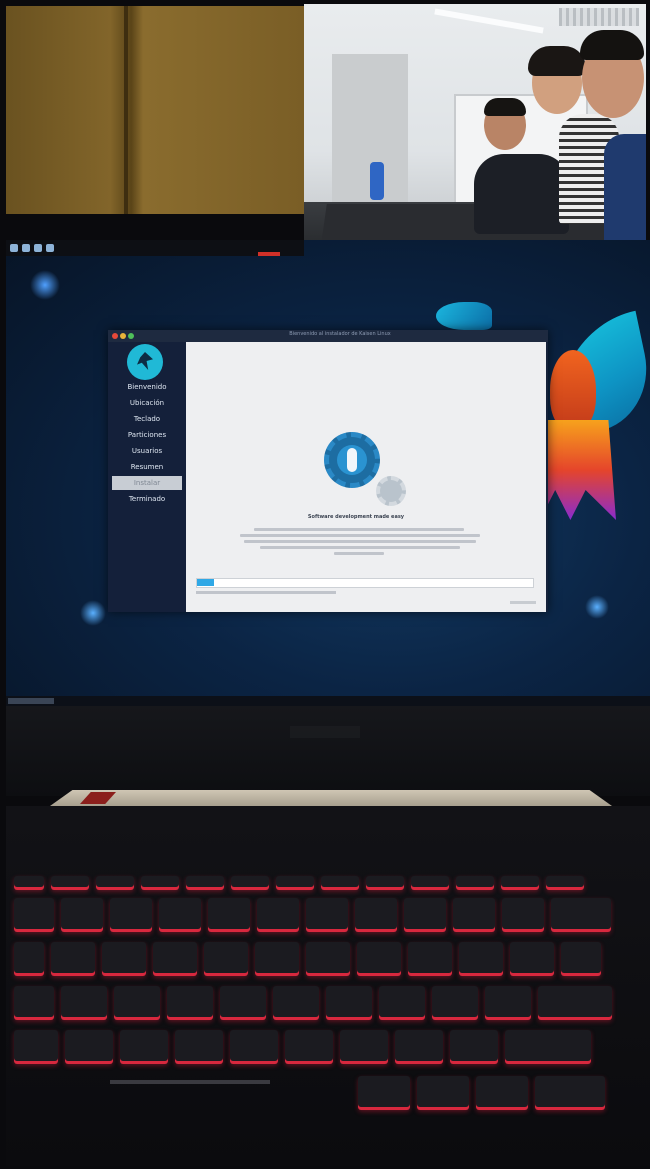 The height and width of the screenshot is (1169, 650). Describe the element at coordinates (548, 1047) in the screenshot. I see `shift-key` at that location.